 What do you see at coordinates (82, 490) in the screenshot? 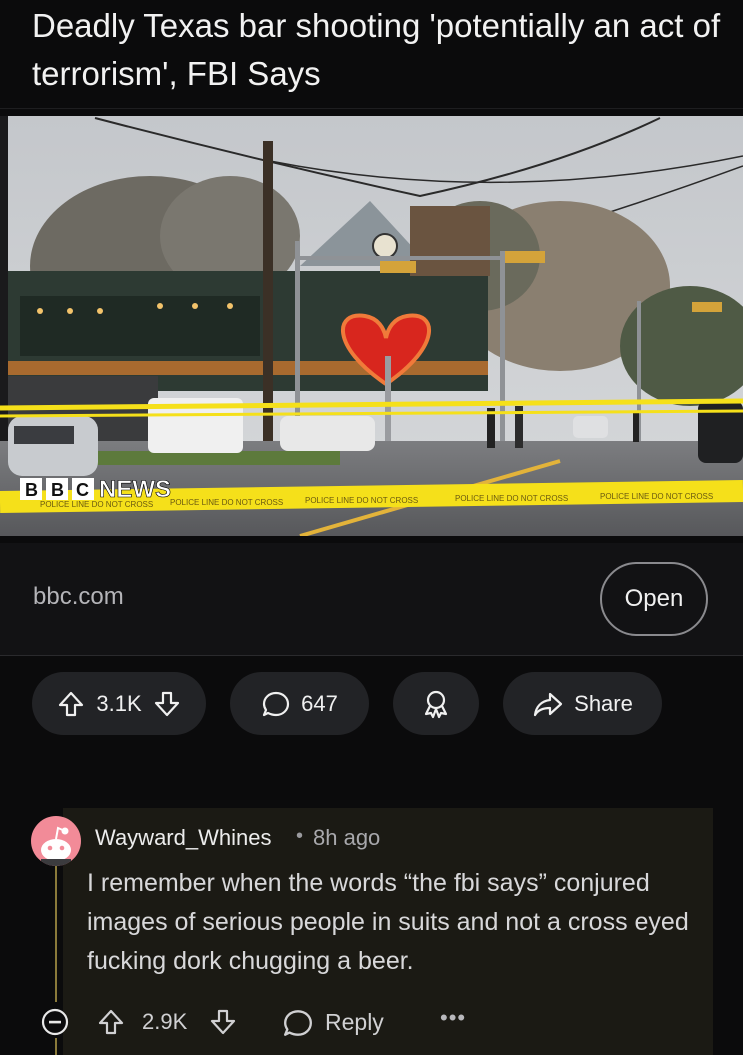
I see `svg-text: C` at bounding box center [82, 490].